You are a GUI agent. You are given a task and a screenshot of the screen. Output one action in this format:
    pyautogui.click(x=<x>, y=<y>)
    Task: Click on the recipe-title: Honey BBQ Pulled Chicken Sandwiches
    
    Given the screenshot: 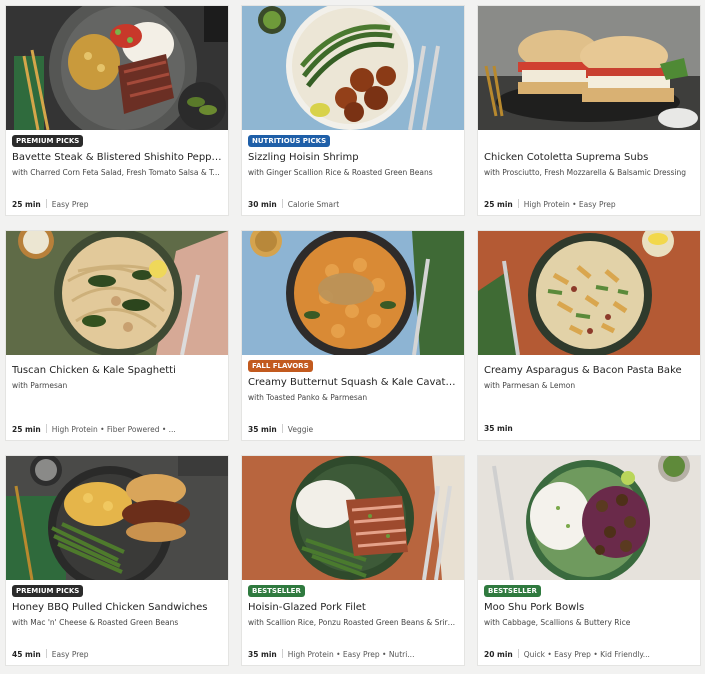 What is the action you would take?
    pyautogui.click(x=117, y=607)
    